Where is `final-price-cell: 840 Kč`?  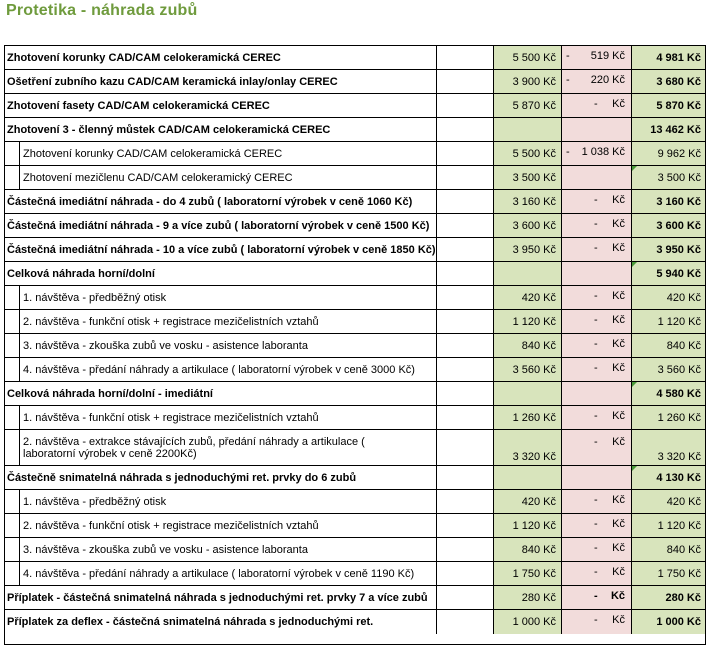
final-price-cell: 840 Kč is located at coordinates (668, 549).